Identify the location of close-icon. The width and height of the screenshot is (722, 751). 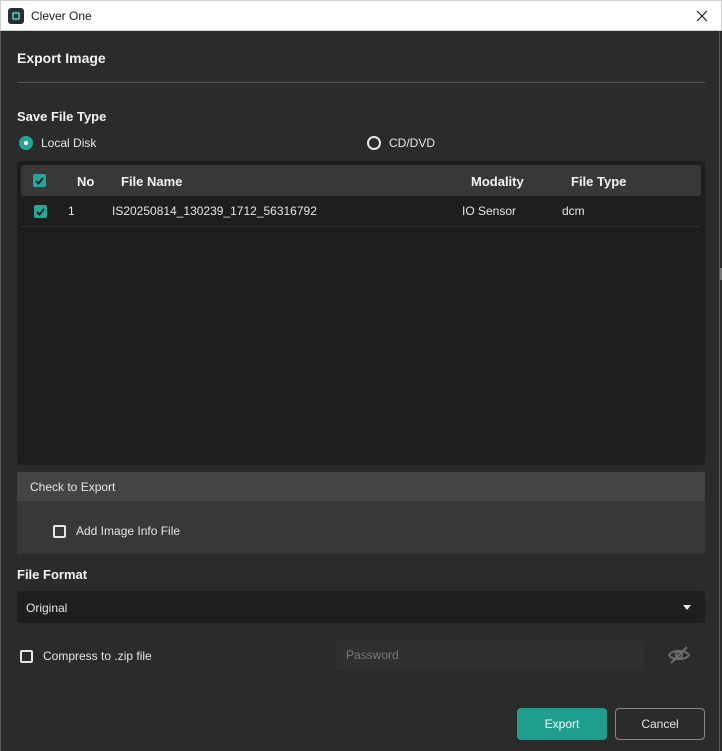
(702, 16).